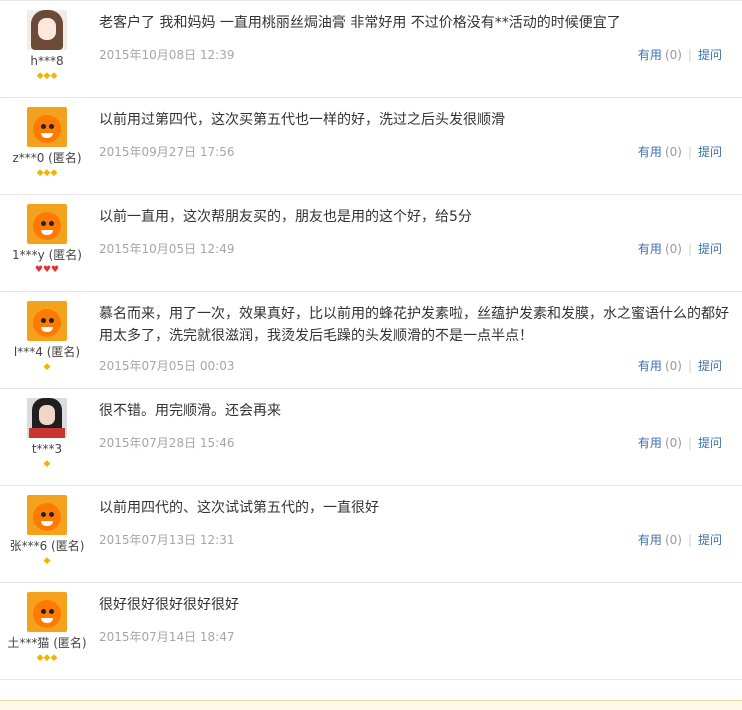 The height and width of the screenshot is (710, 742). I want to click on reviewer: 1***y (匿名) ♥♥♥, so click(47, 240).